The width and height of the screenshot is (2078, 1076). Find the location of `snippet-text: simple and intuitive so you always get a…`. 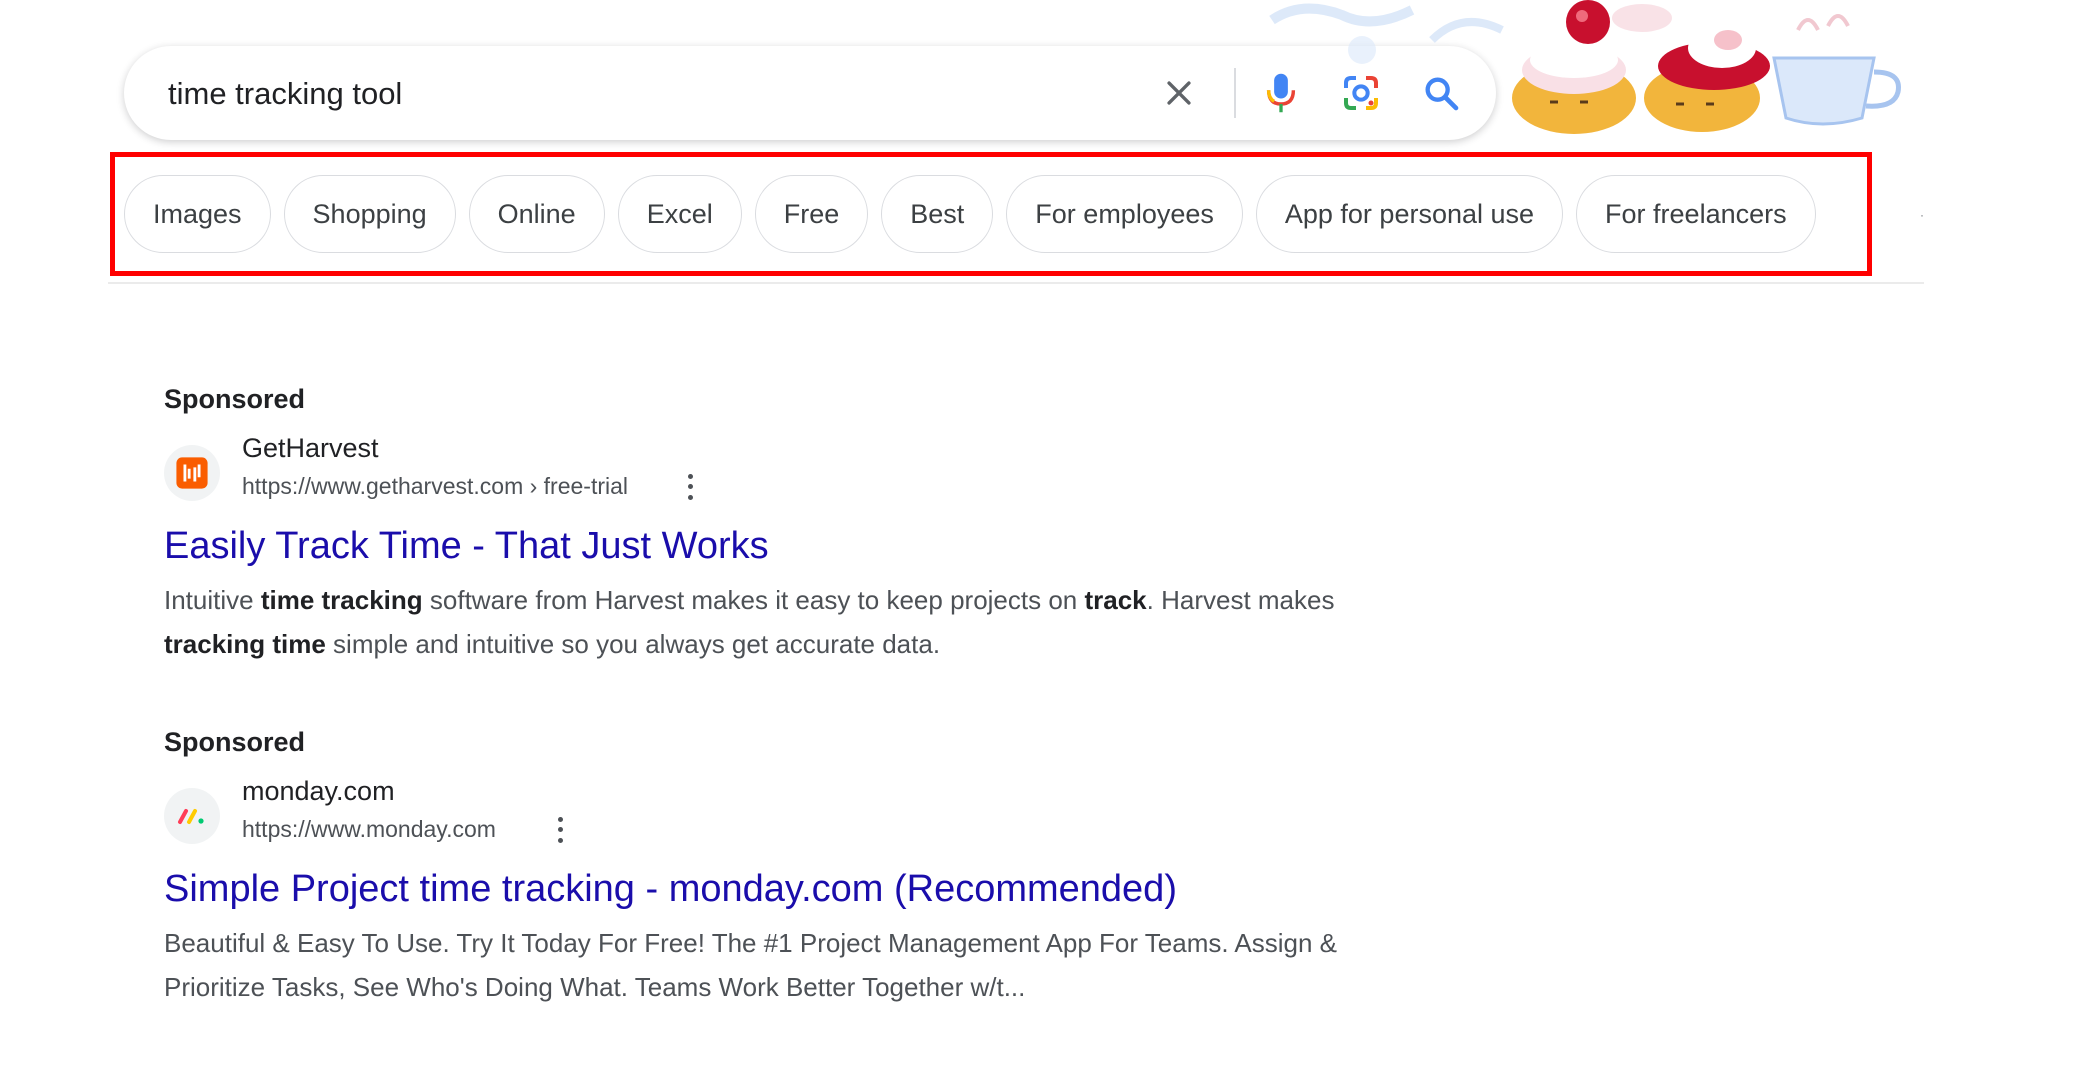

snippet-text: simple and intuitive so you always get a… is located at coordinates (633, 644).